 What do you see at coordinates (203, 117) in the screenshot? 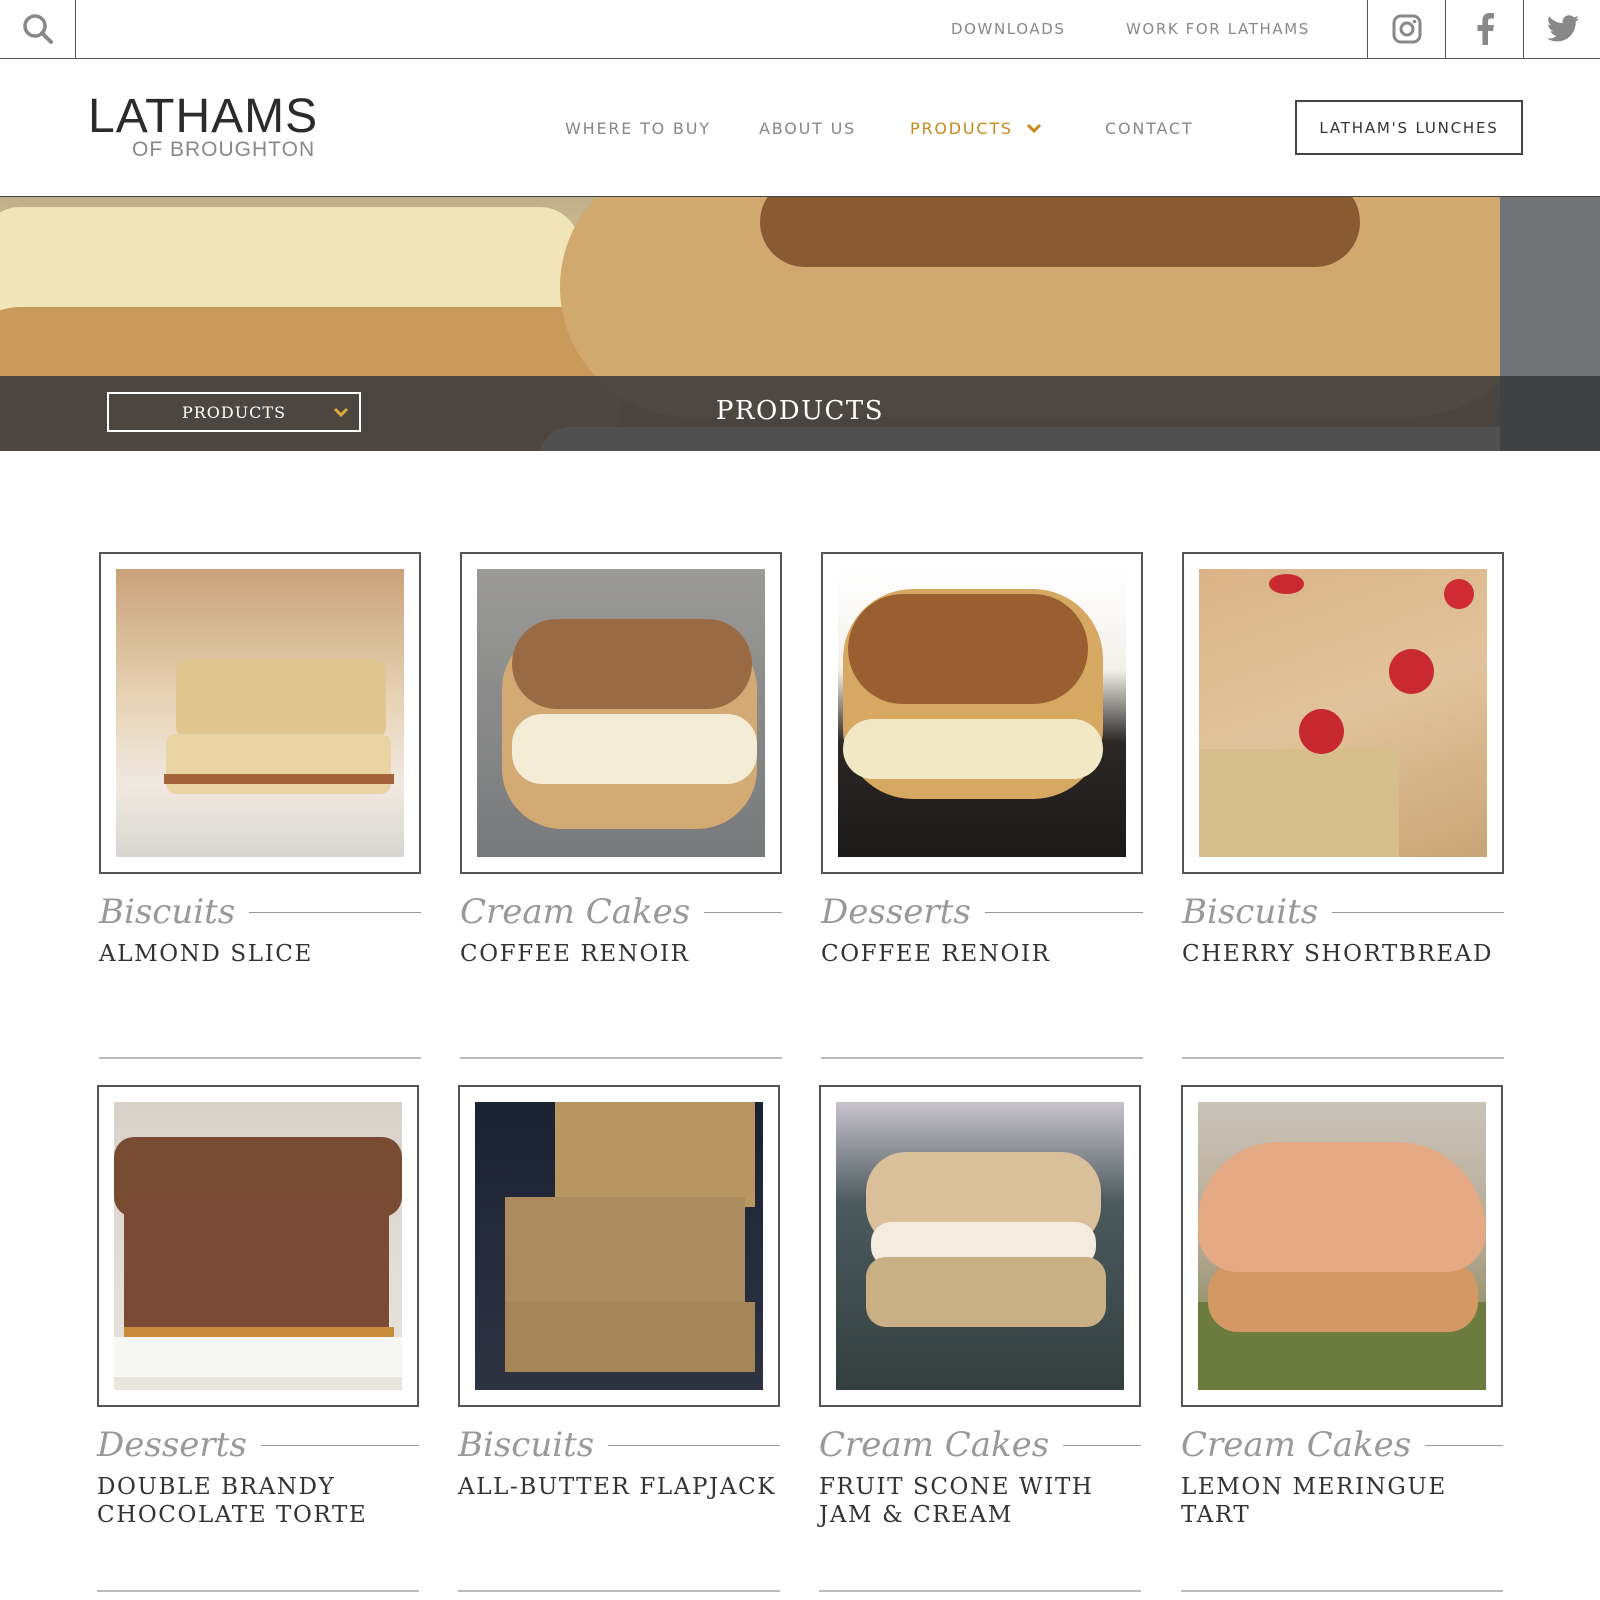
I see `logo: LATHAMS` at bounding box center [203, 117].